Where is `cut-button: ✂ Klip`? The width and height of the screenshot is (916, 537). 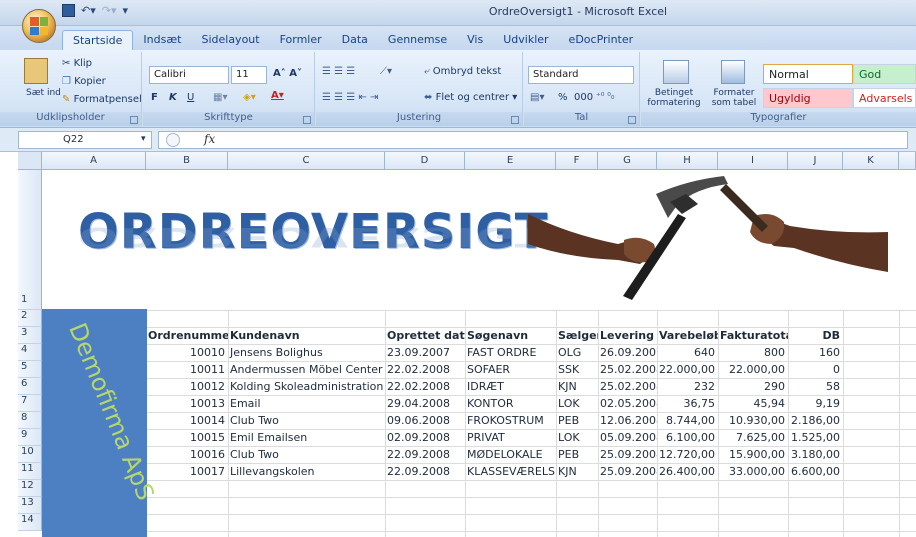
cut-button: ✂ Klip is located at coordinates (77, 63).